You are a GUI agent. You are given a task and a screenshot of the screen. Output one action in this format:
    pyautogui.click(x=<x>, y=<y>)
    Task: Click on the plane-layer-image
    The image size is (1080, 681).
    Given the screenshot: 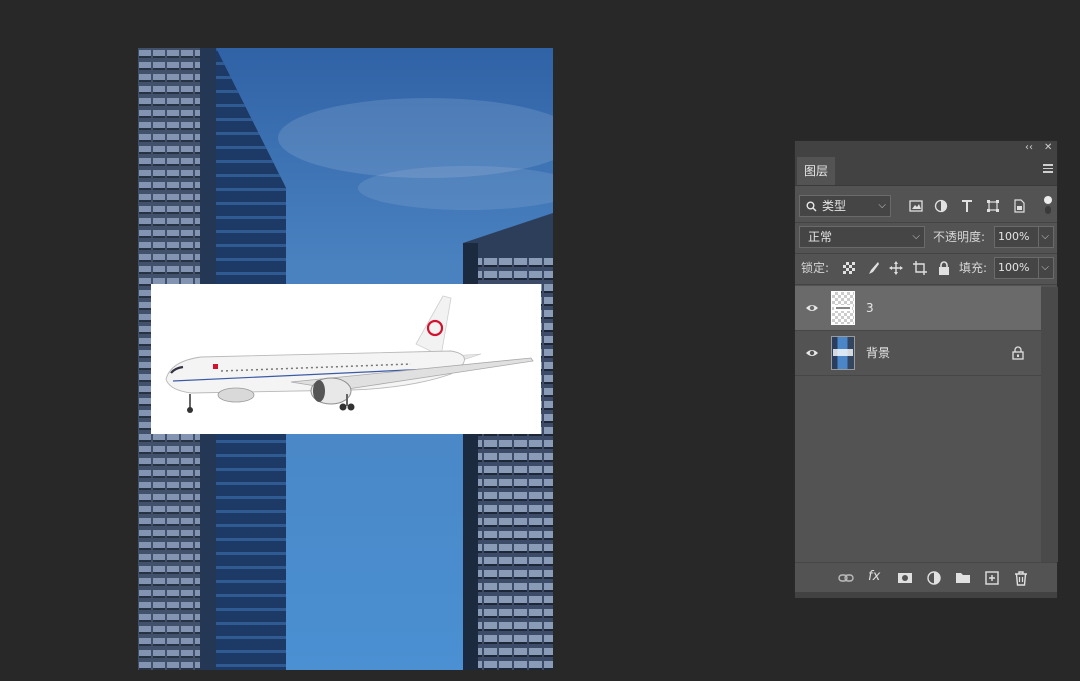 What is the action you would take?
    pyautogui.click(x=346, y=359)
    